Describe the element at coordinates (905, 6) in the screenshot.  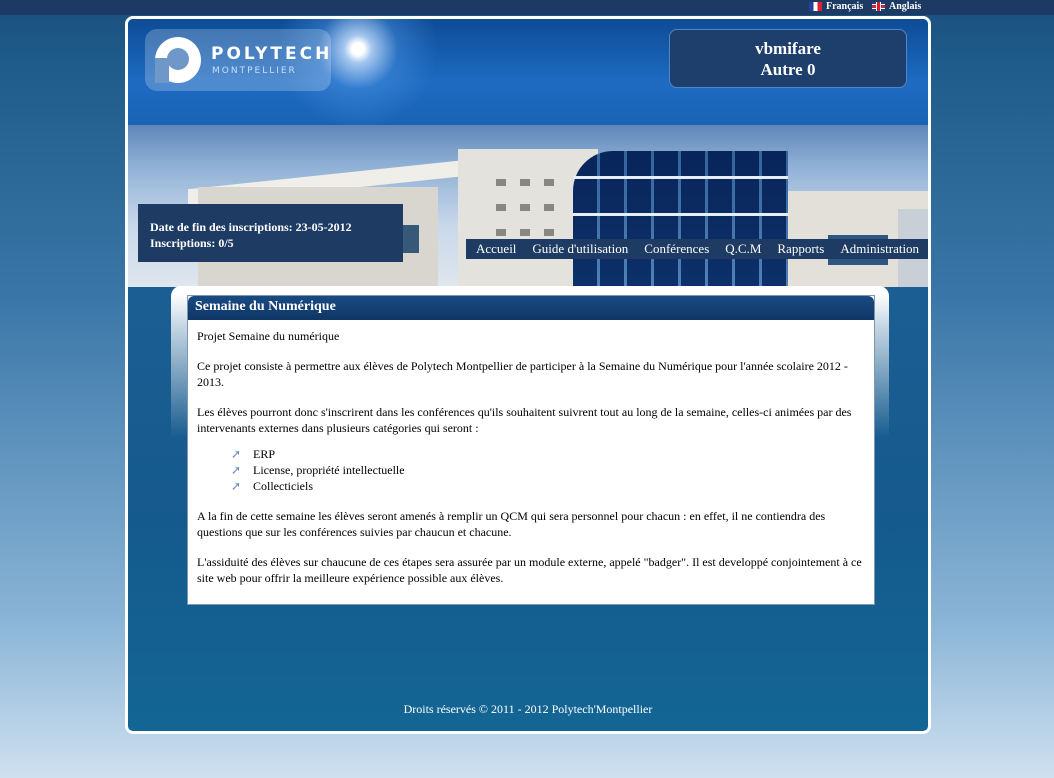
I see `lang-english-label: Anglais` at that location.